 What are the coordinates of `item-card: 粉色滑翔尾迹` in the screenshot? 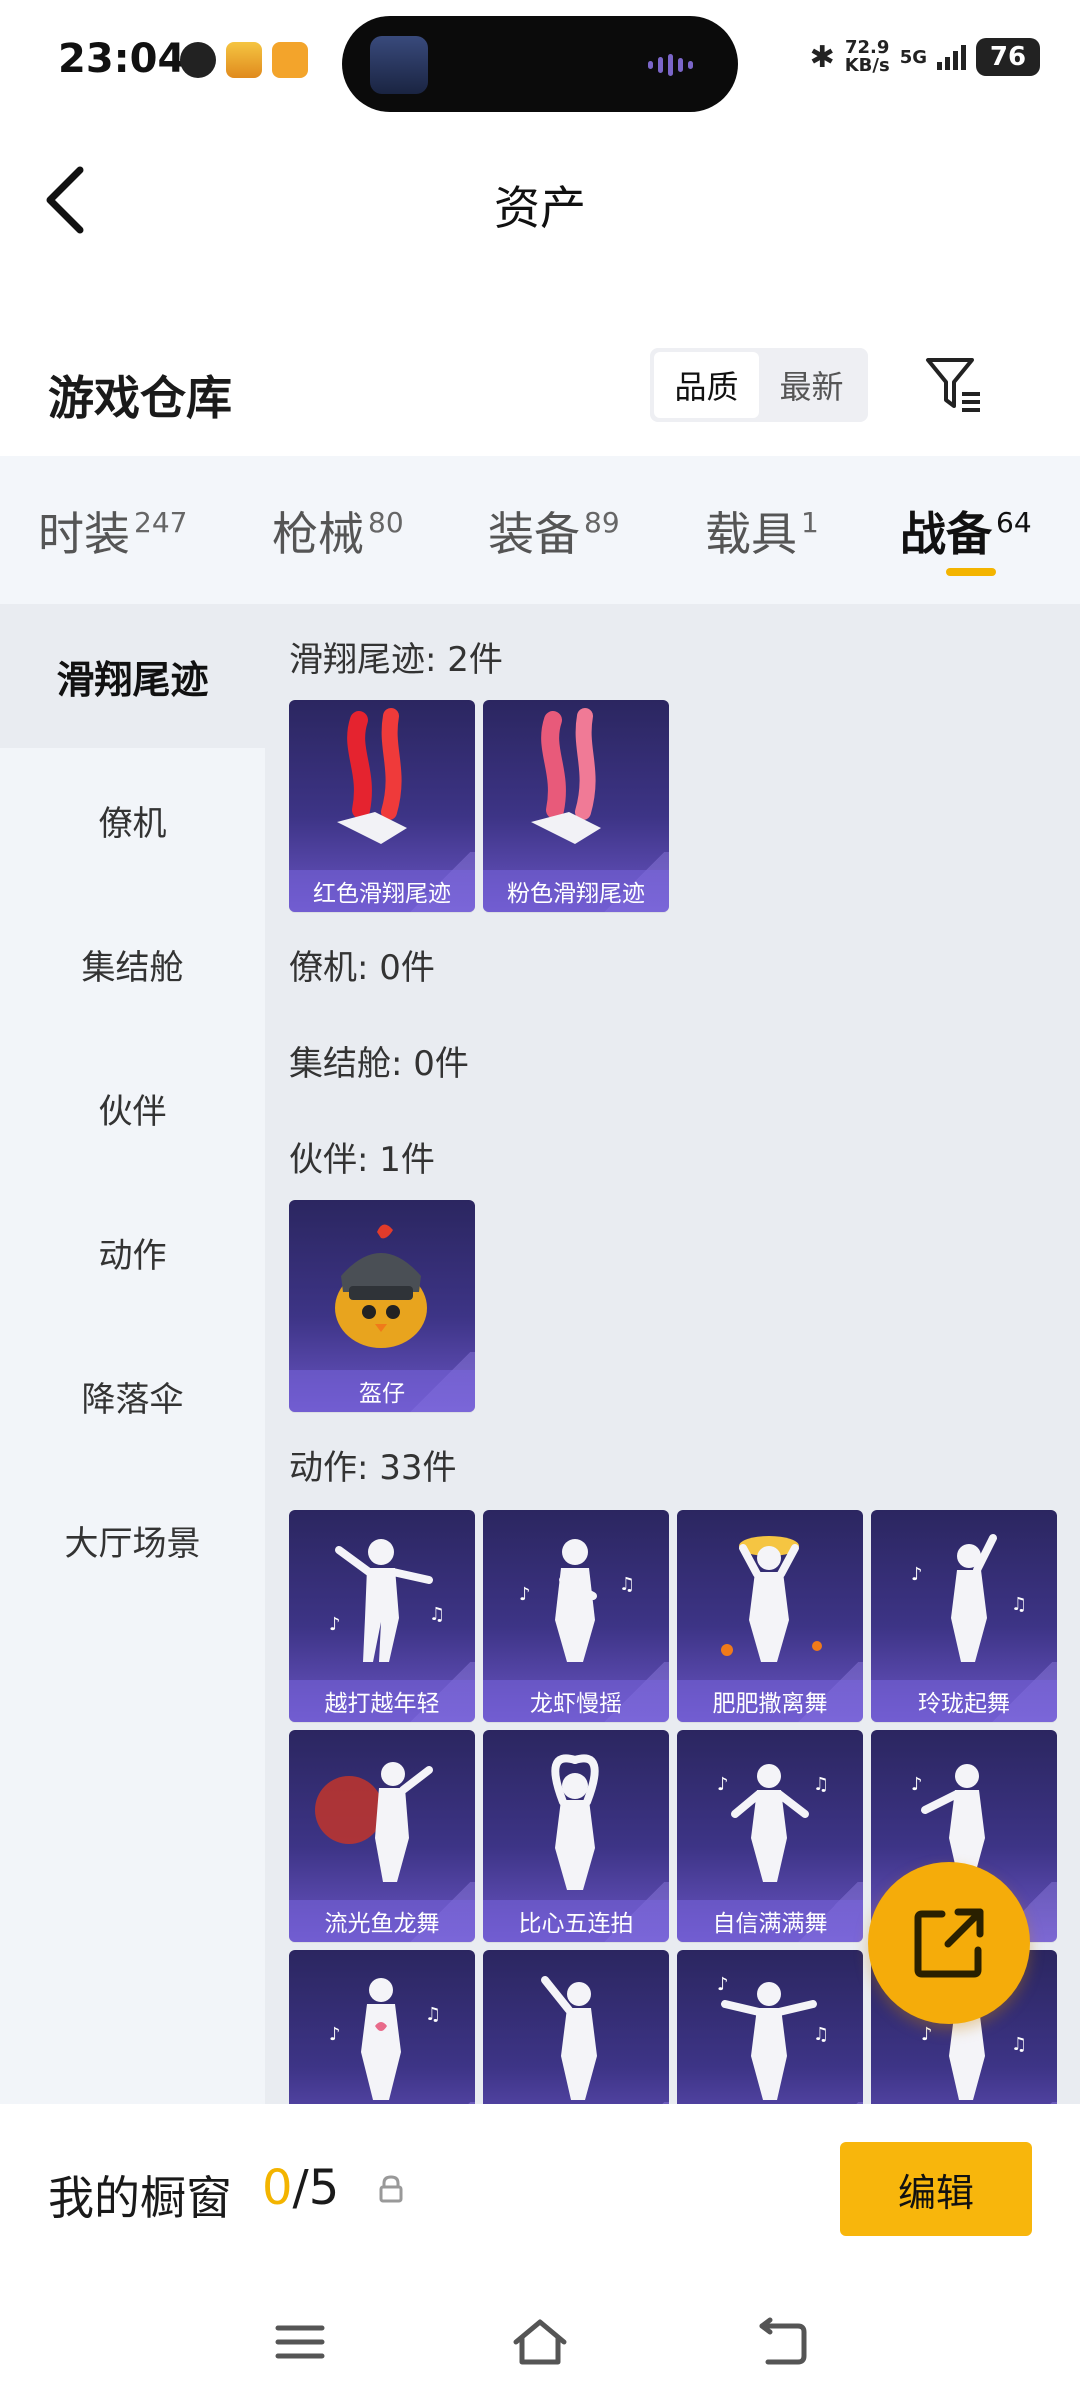 It's located at (576, 806).